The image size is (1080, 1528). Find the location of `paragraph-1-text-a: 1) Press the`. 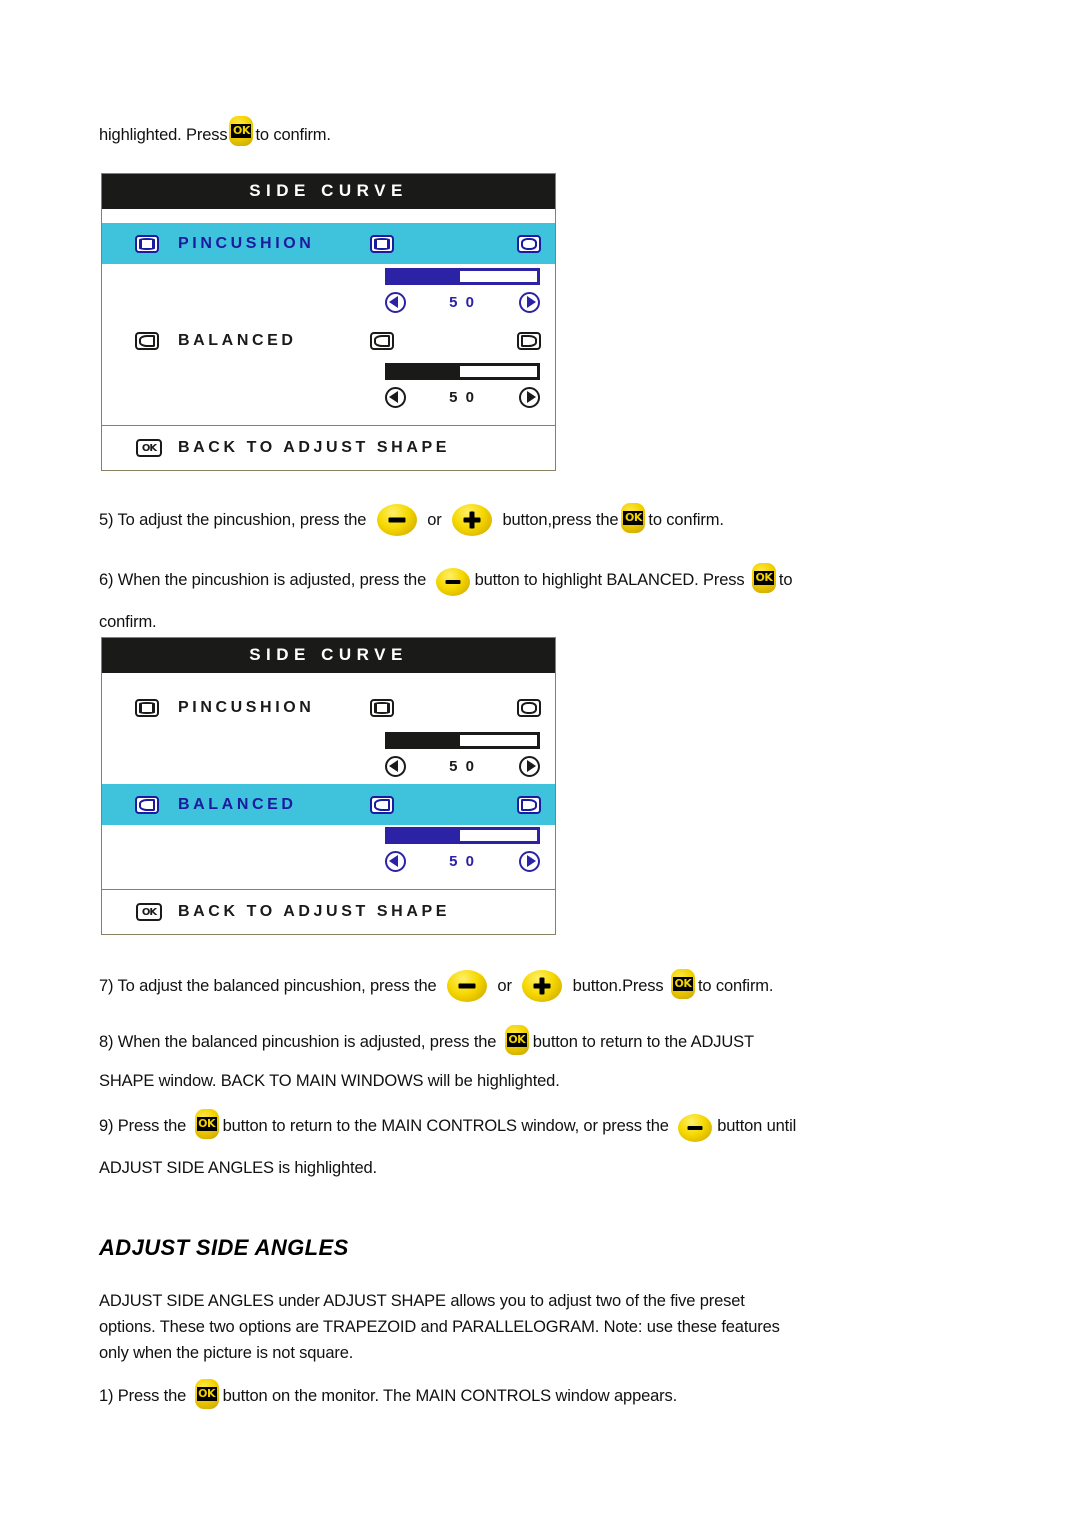

paragraph-1-text-a: 1) Press the is located at coordinates (143, 1396).